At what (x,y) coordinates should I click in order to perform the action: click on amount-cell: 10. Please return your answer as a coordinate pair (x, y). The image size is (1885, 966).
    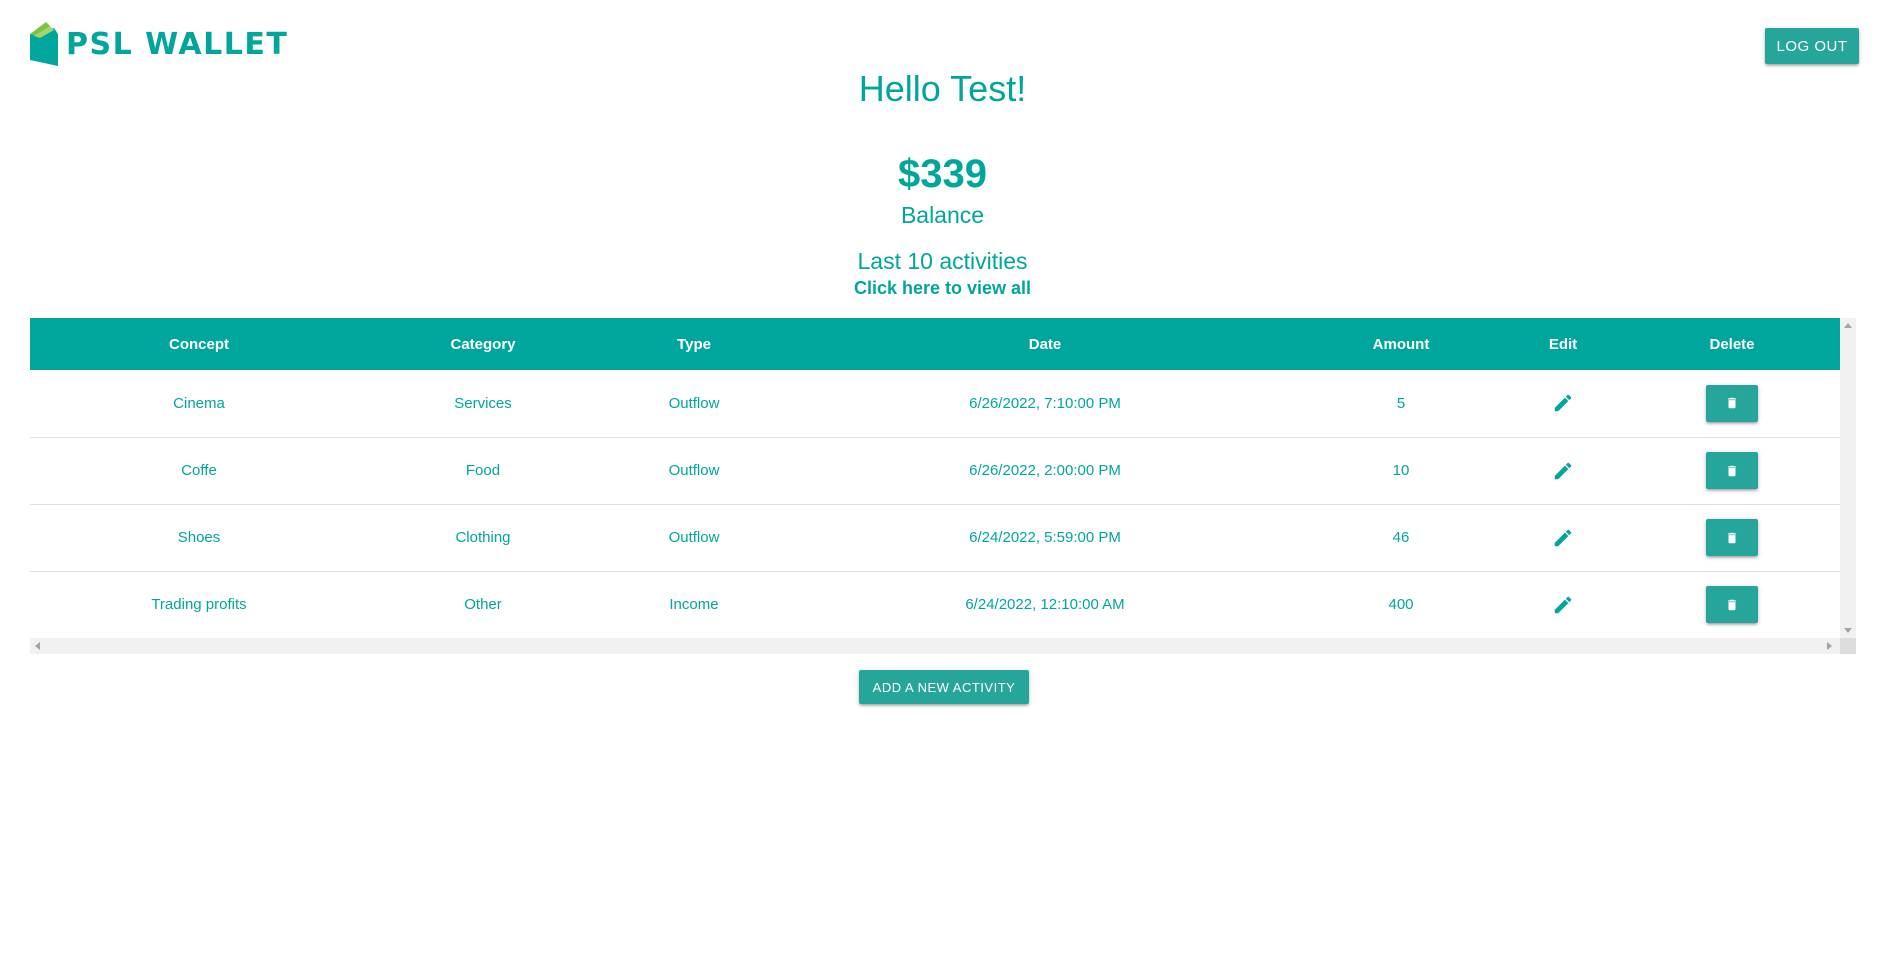
    Looking at the image, I should click on (1401, 470).